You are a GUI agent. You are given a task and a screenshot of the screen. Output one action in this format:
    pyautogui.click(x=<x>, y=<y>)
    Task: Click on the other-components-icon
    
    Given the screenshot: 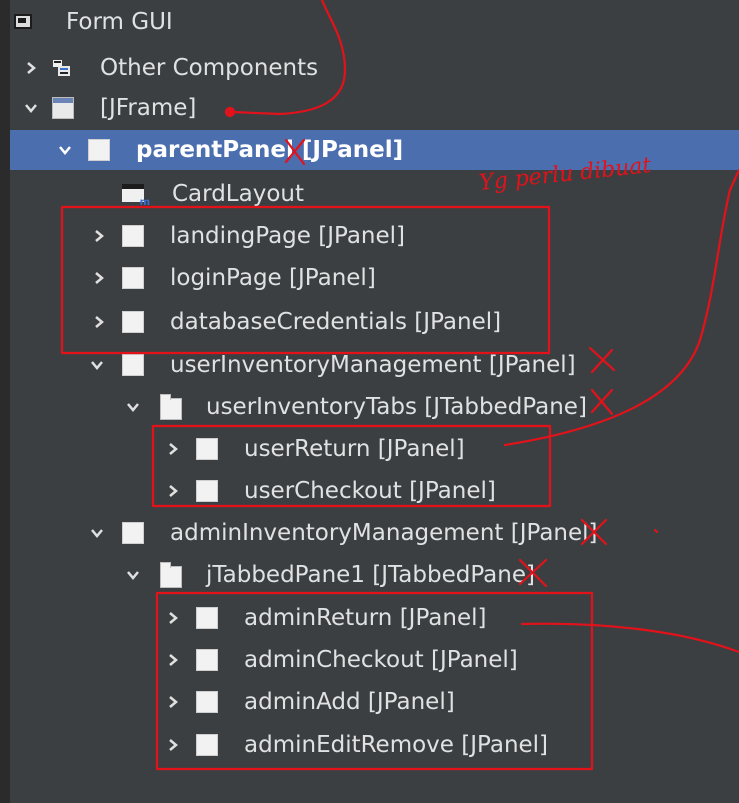 What is the action you would take?
    pyautogui.click(x=62, y=68)
    